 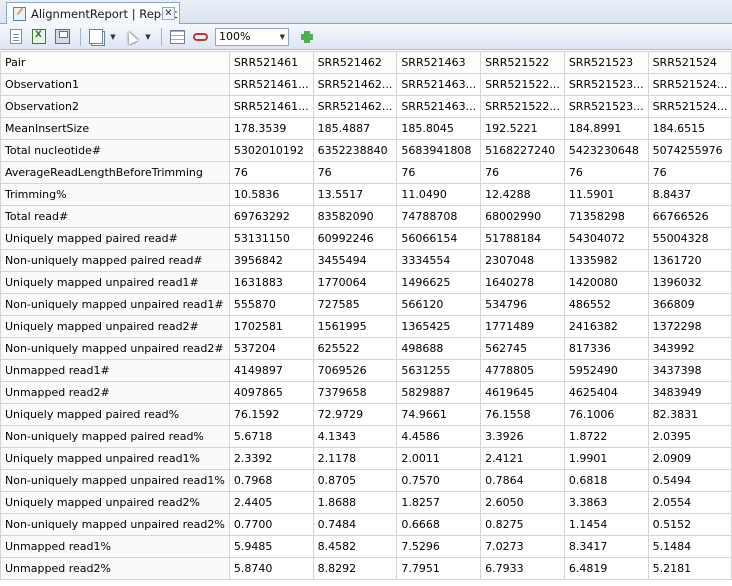 What do you see at coordinates (115, 282) in the screenshot?
I see `row-label-cell: Uniquely mapped unpaired read1#` at bounding box center [115, 282].